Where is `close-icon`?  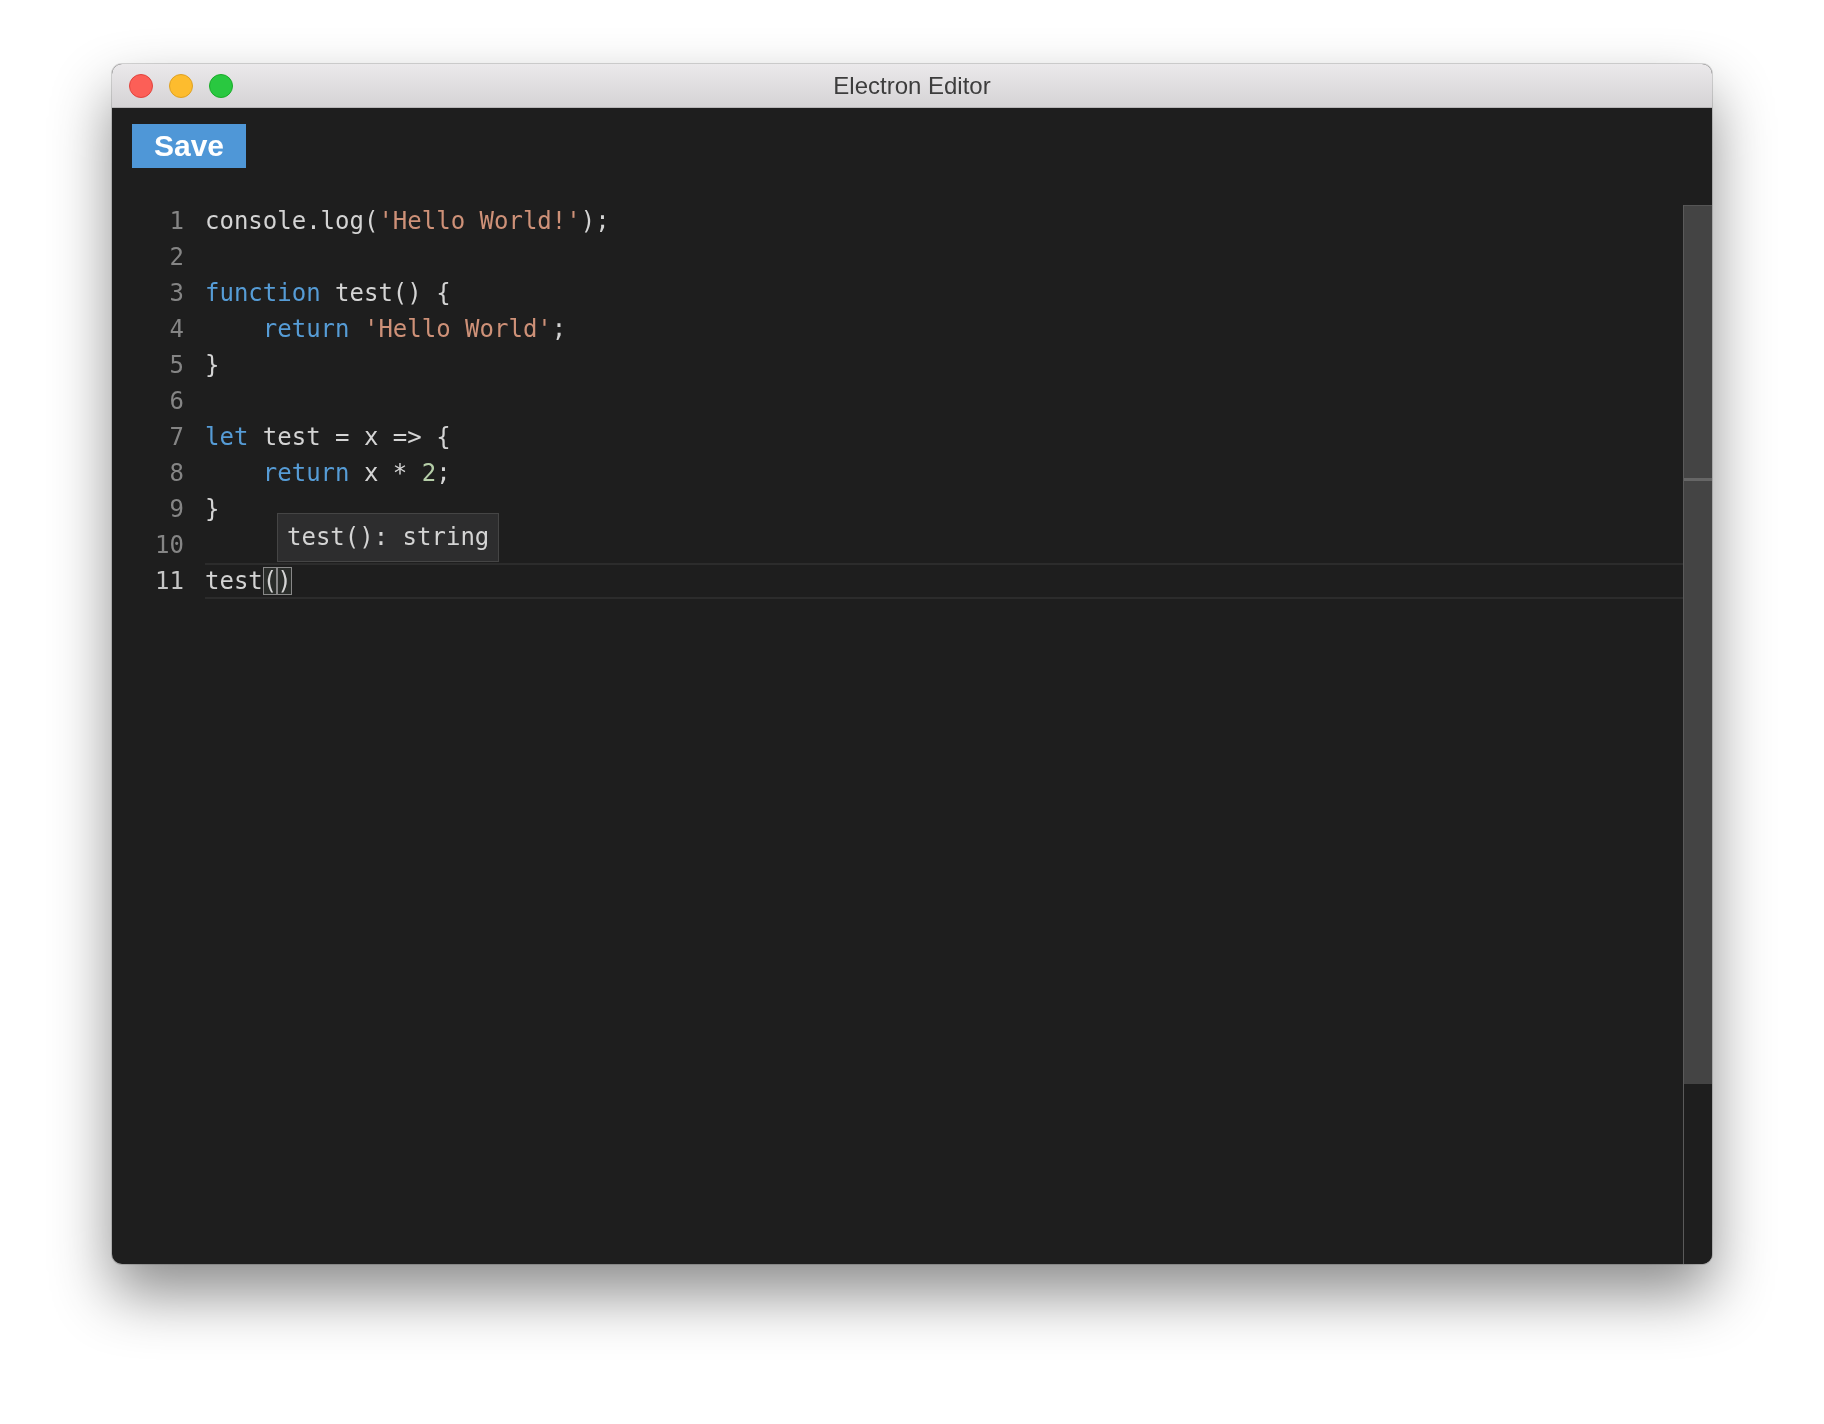 close-icon is located at coordinates (141, 85).